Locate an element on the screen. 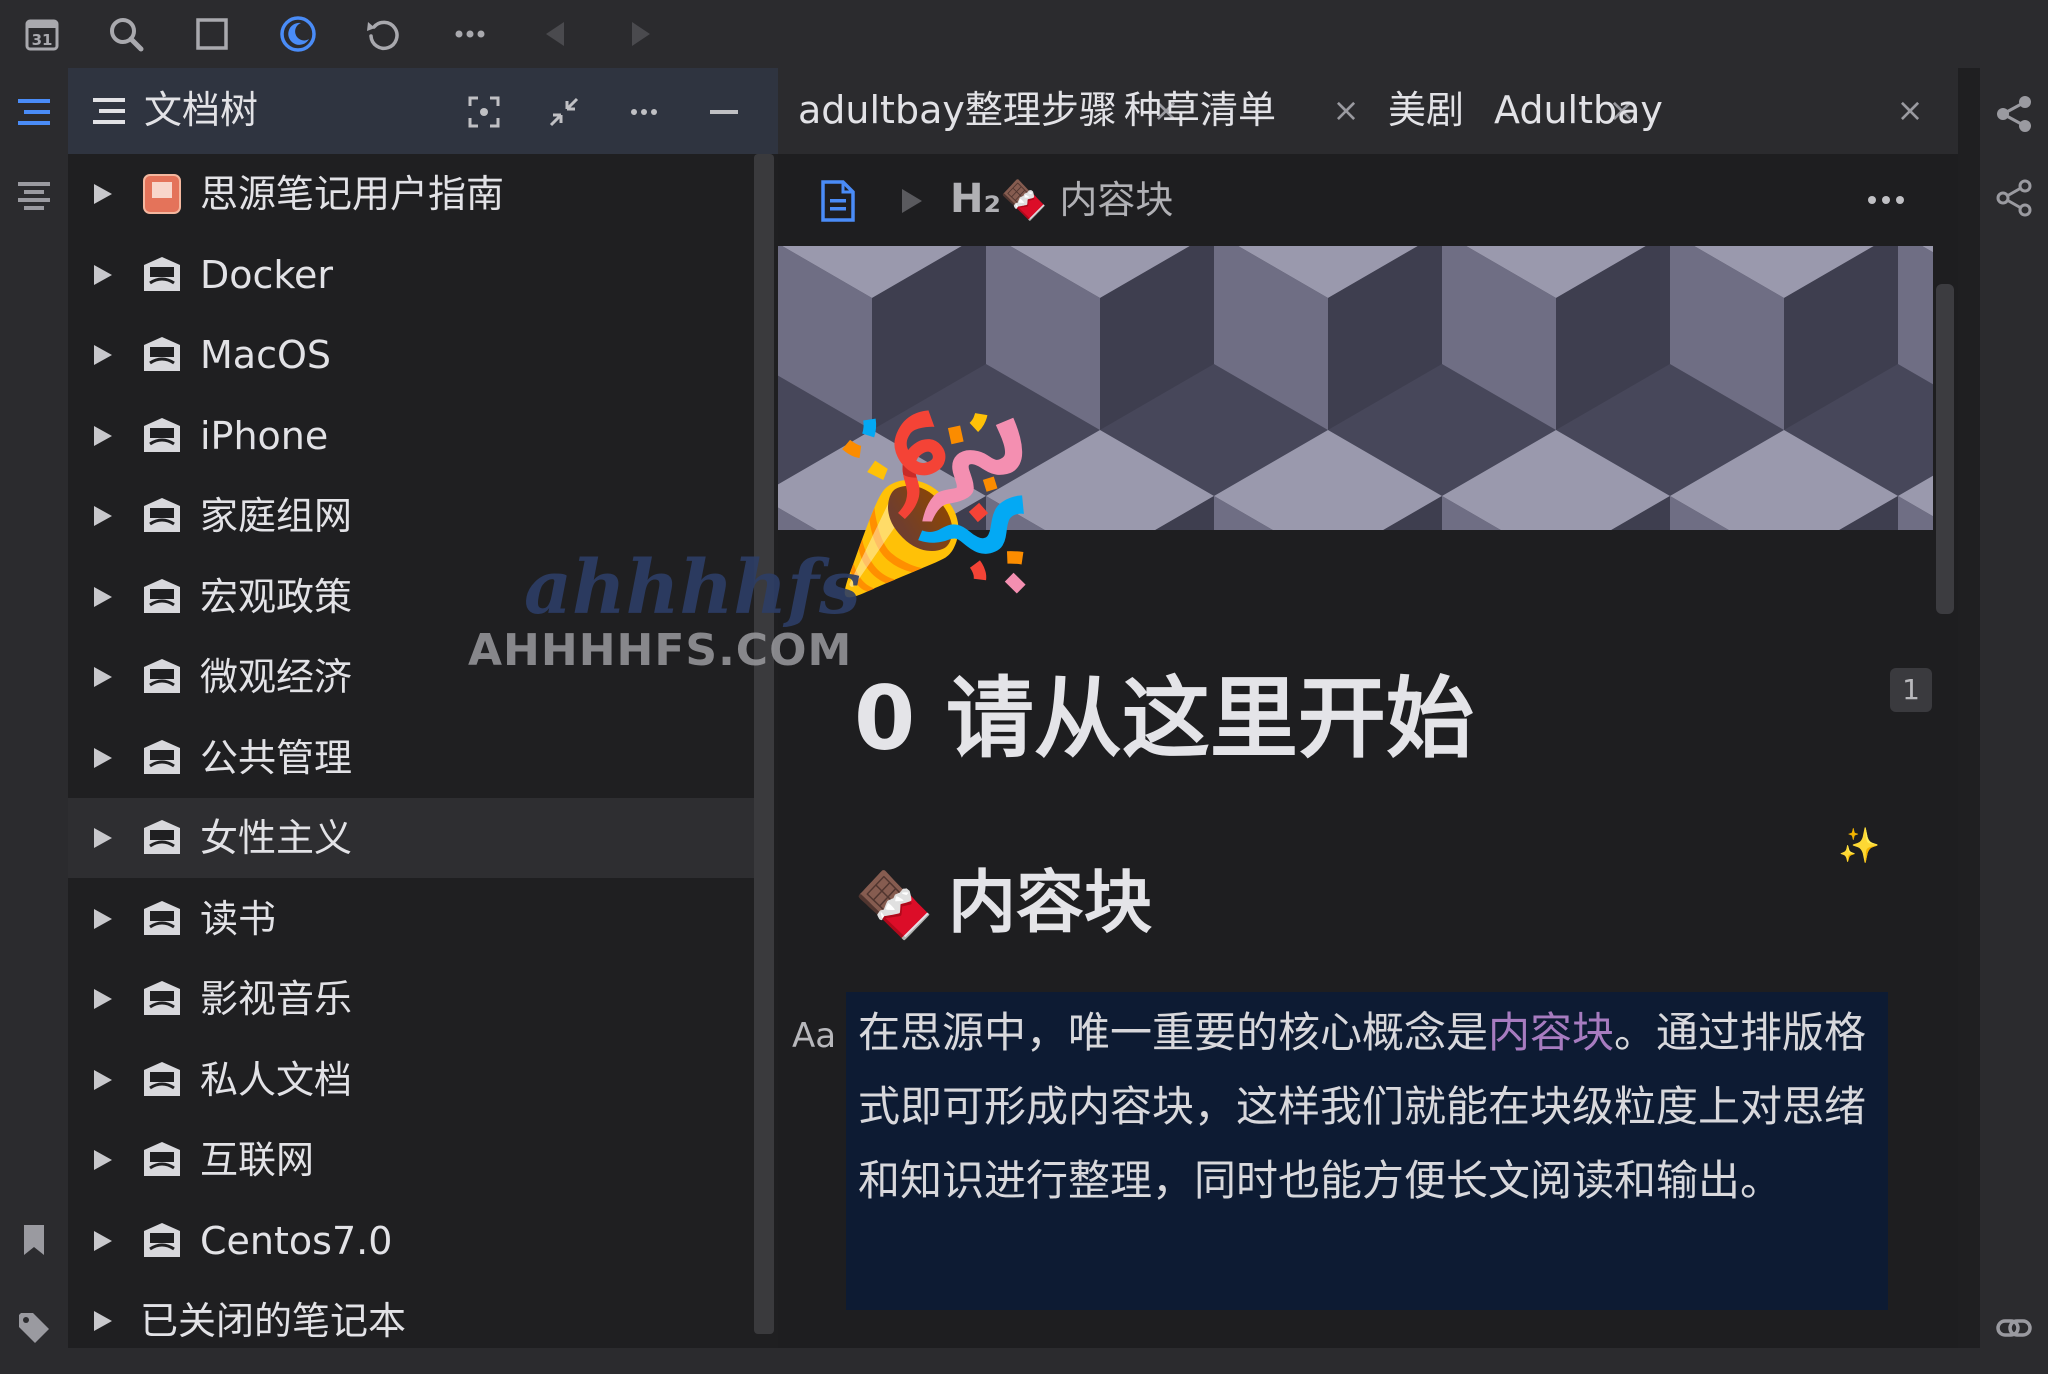  block-type-icon: Aa is located at coordinates (814, 1036).